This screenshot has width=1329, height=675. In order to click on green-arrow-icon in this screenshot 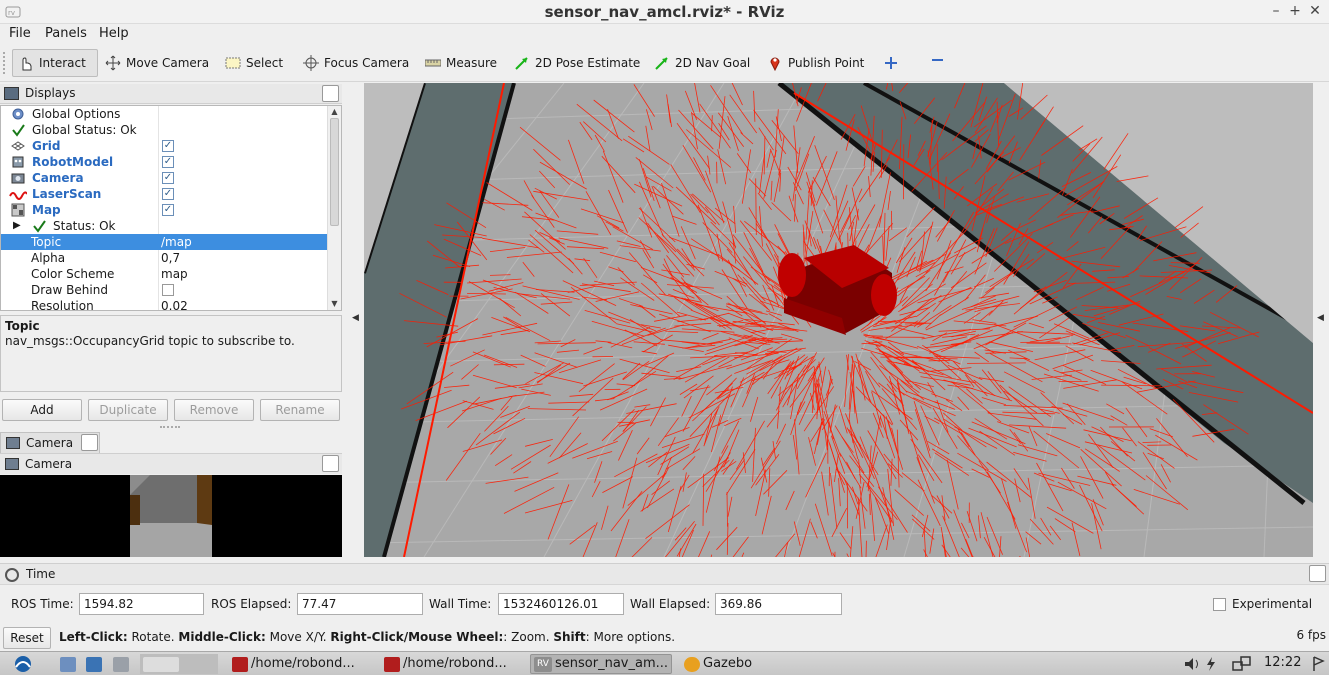, I will do `click(522, 63)`.